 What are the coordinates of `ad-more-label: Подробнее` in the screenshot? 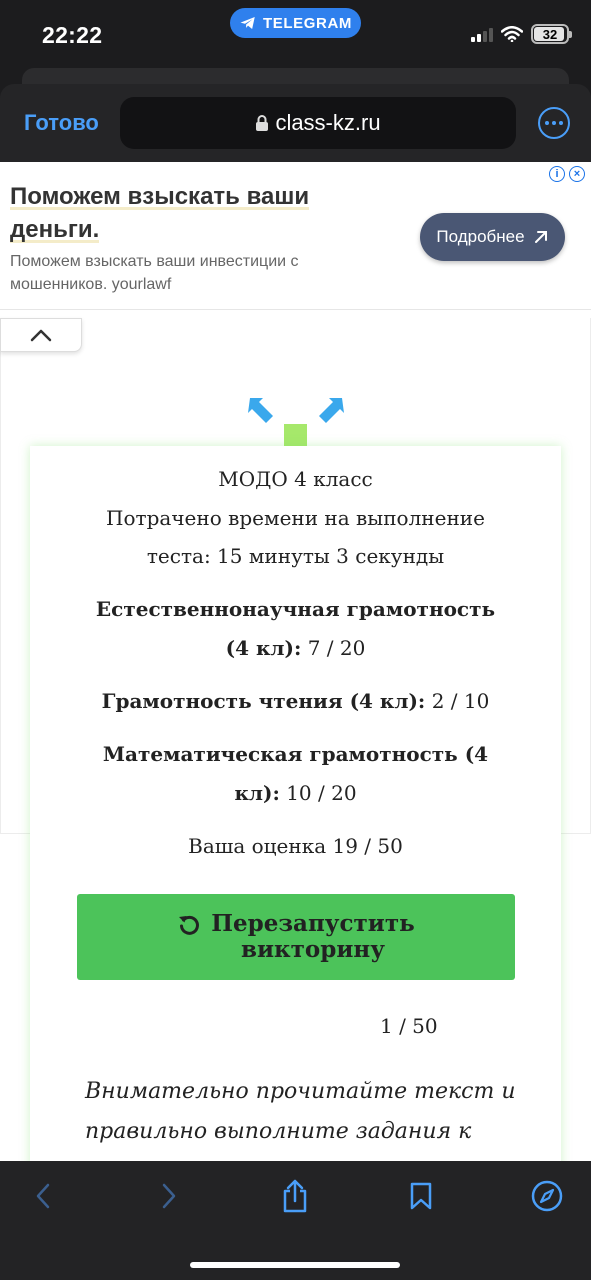 It's located at (480, 236).